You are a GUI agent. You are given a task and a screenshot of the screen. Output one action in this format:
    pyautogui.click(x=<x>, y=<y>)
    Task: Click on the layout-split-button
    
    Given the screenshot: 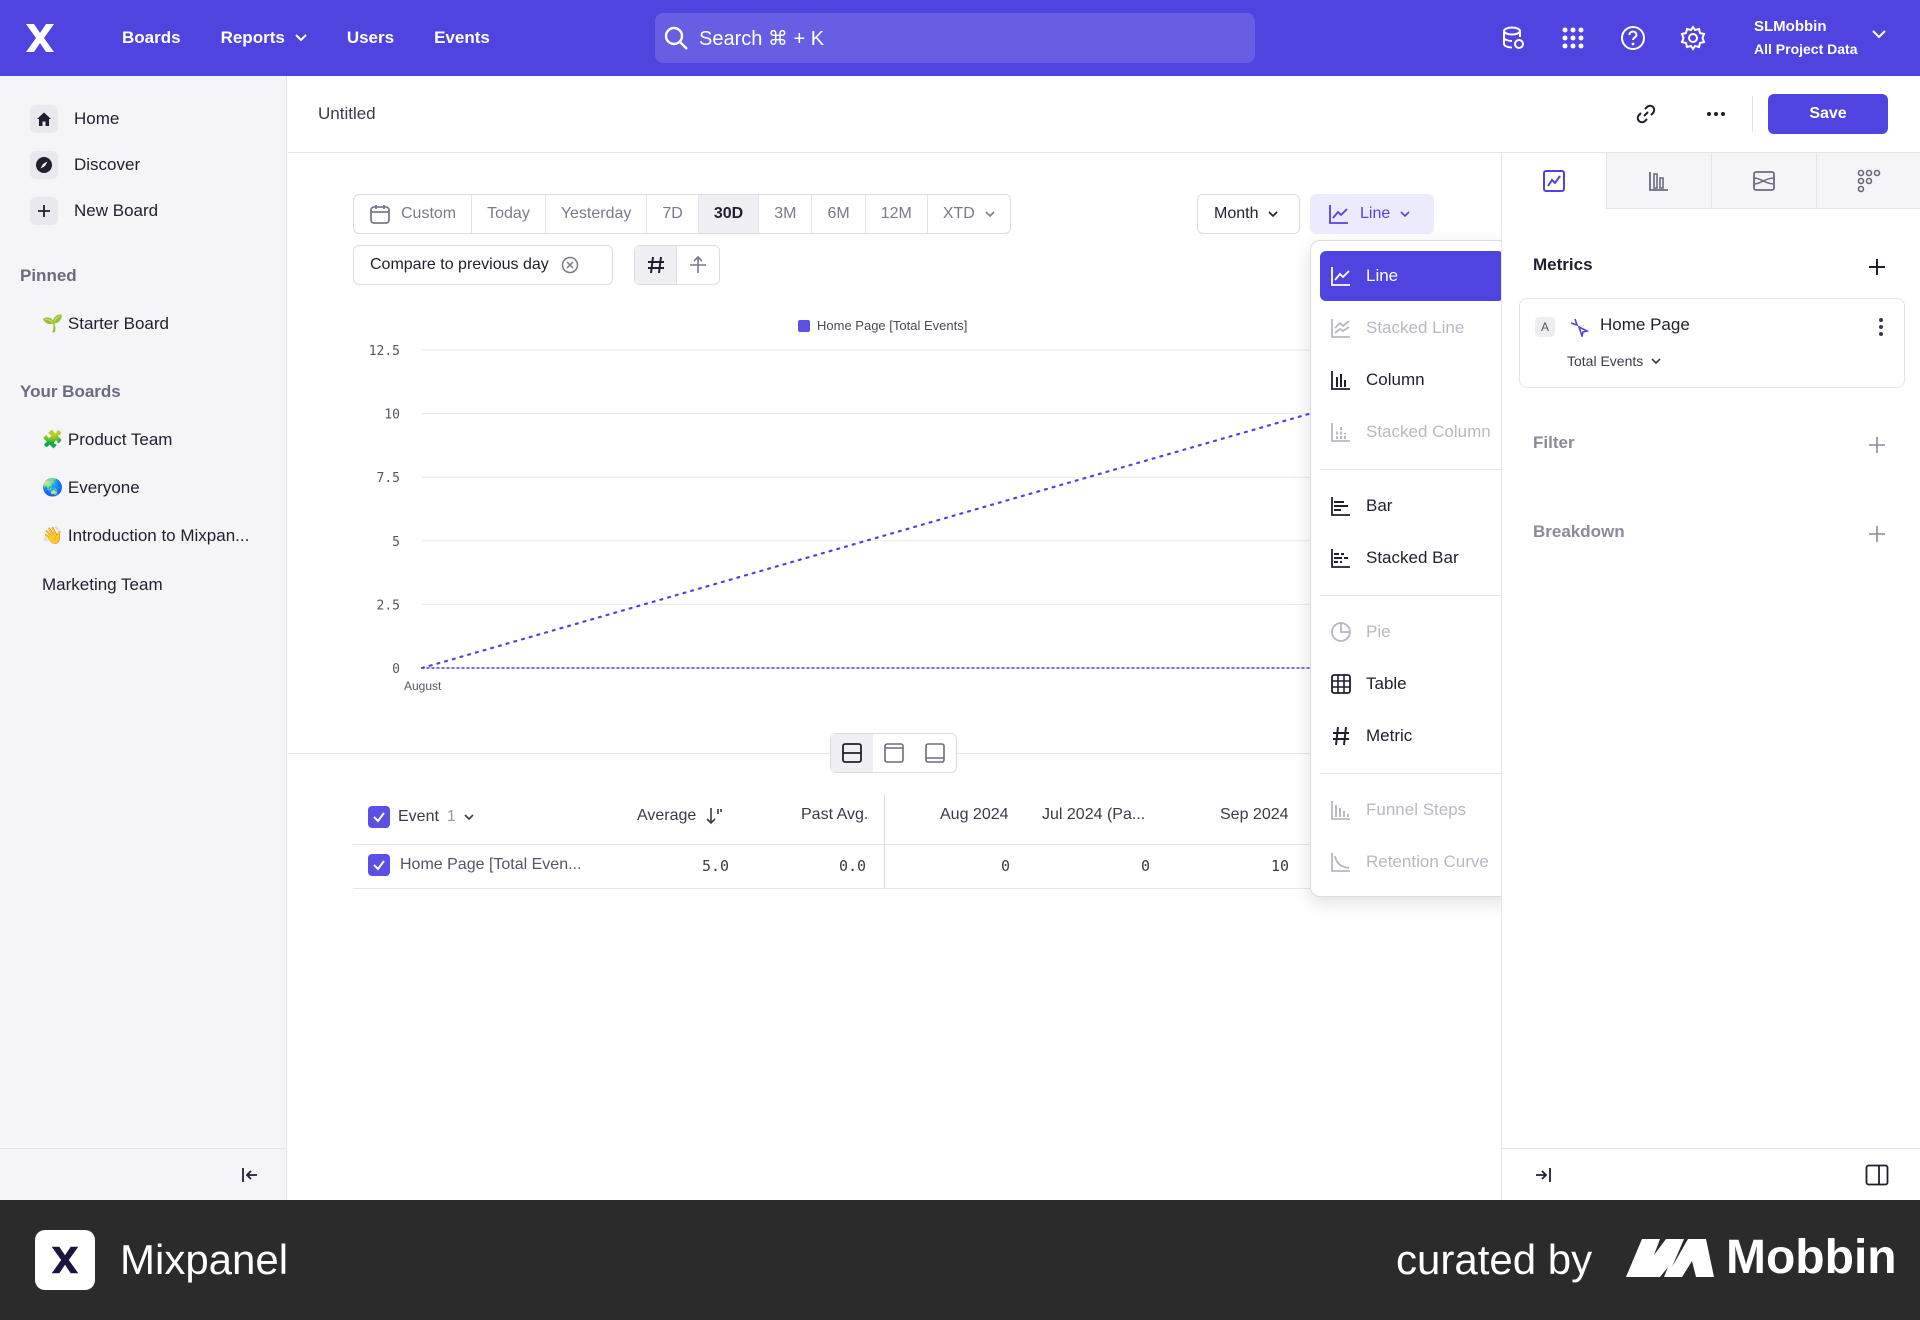 What is the action you would take?
    pyautogui.click(x=852, y=753)
    